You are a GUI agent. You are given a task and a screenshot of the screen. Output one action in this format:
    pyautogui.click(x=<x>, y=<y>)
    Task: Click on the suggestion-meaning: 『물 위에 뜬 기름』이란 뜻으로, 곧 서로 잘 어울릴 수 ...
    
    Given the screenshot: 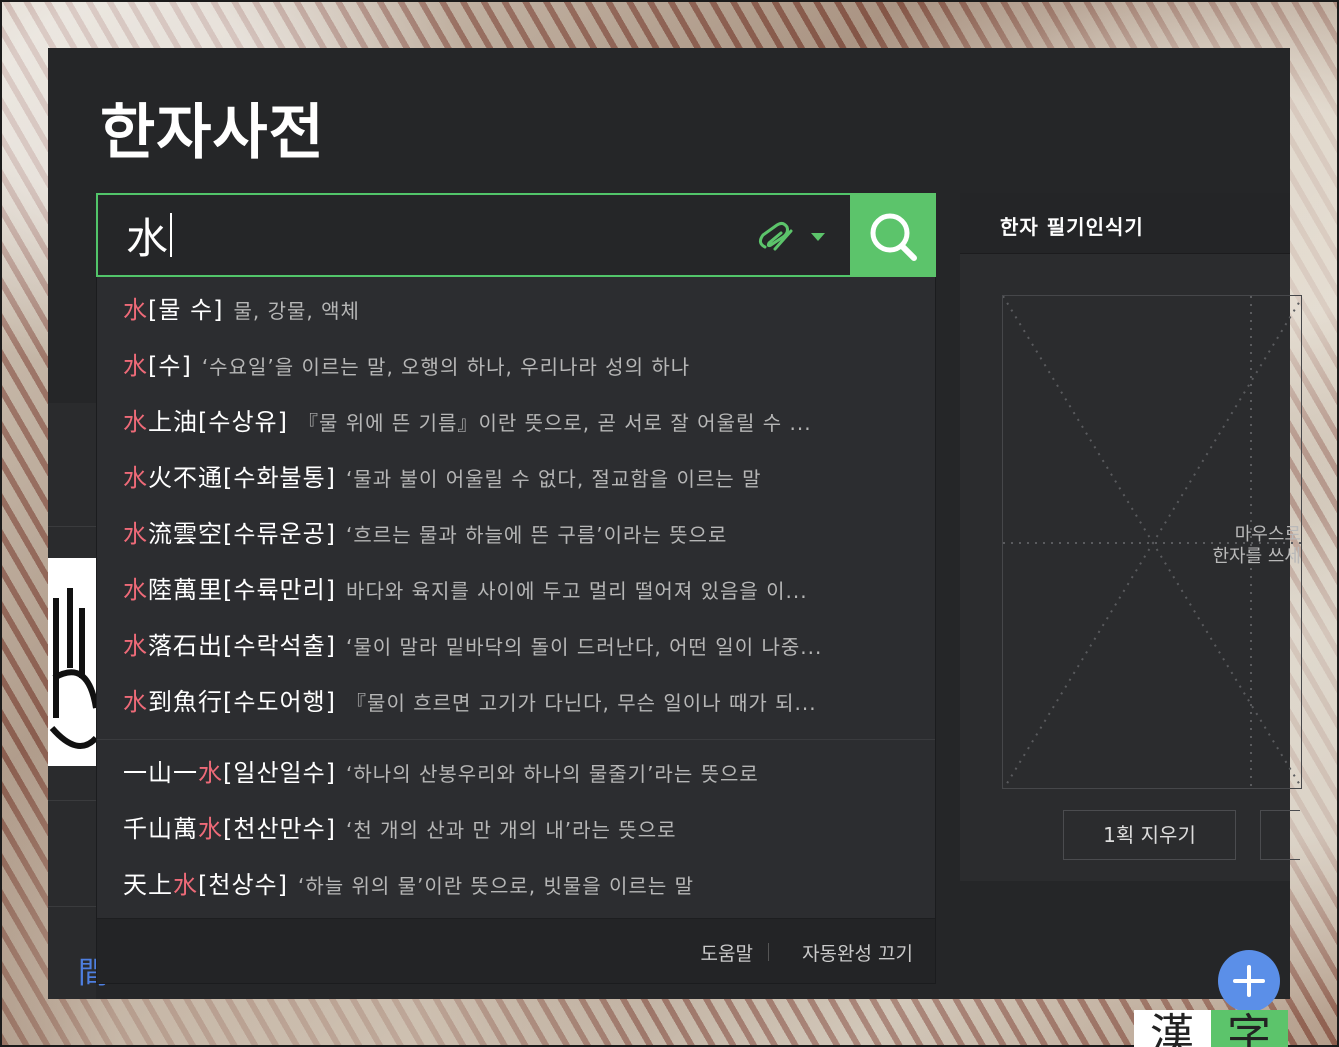 What is the action you would take?
    pyautogui.click(x=554, y=423)
    